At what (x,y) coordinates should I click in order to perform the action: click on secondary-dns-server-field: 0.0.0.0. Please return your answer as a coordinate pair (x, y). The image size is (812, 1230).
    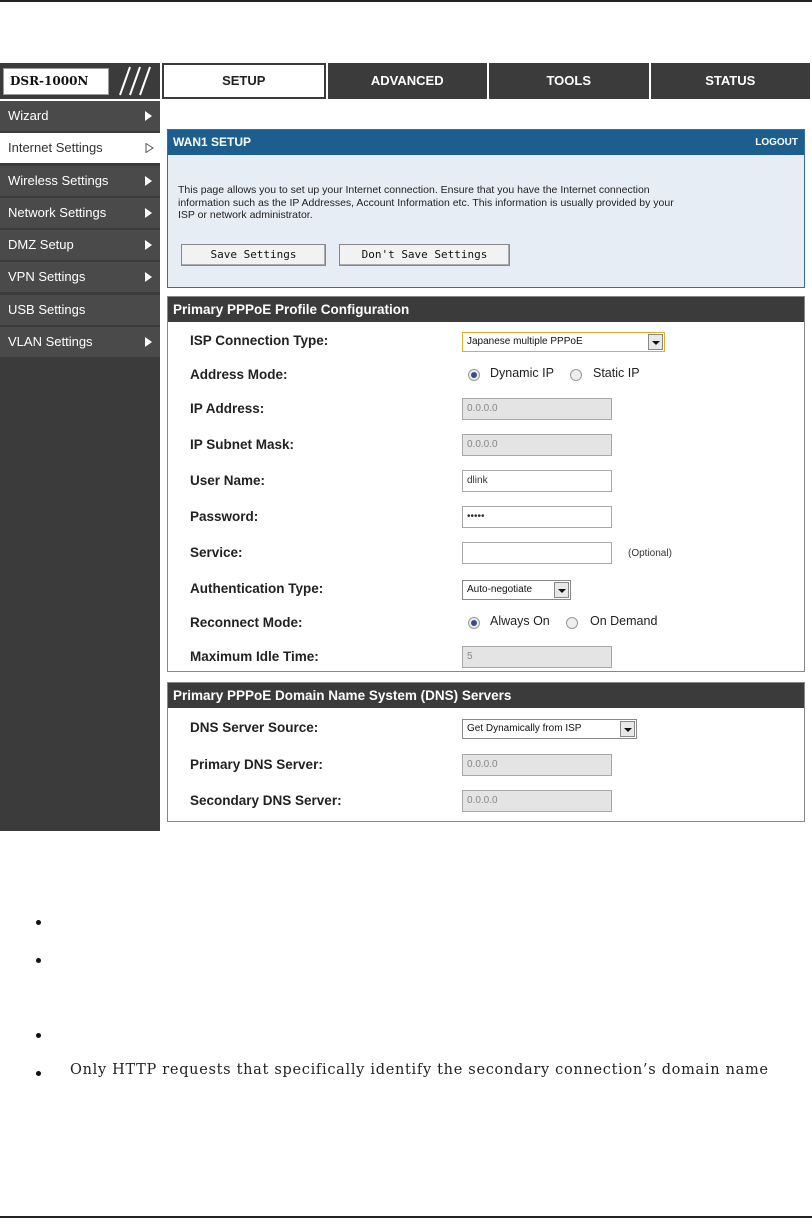
    Looking at the image, I should click on (537, 801).